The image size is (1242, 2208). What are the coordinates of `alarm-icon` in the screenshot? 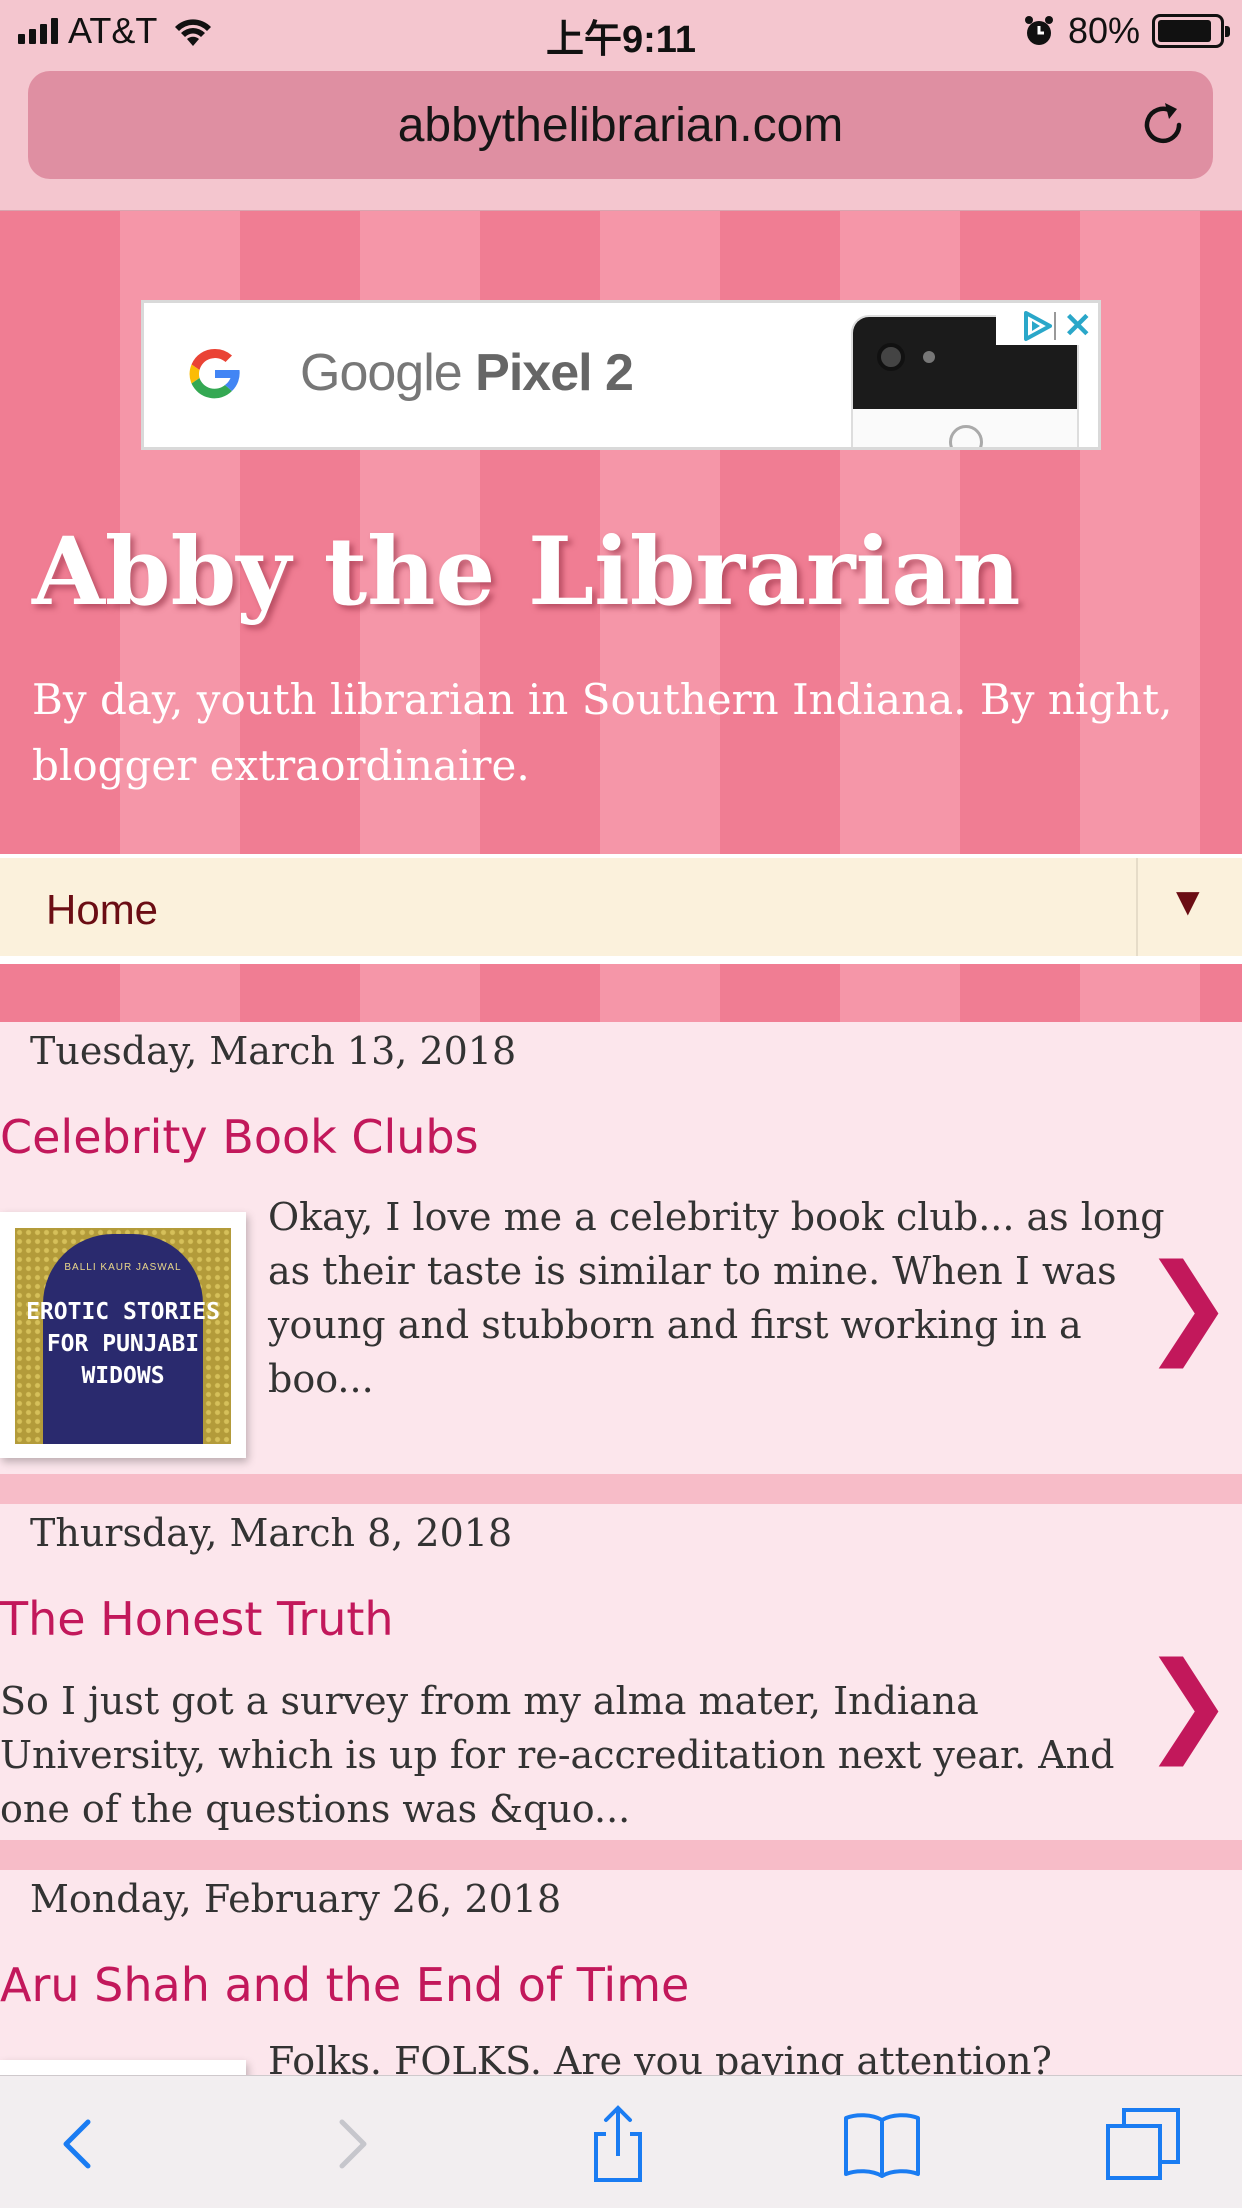 It's located at (1038, 30).